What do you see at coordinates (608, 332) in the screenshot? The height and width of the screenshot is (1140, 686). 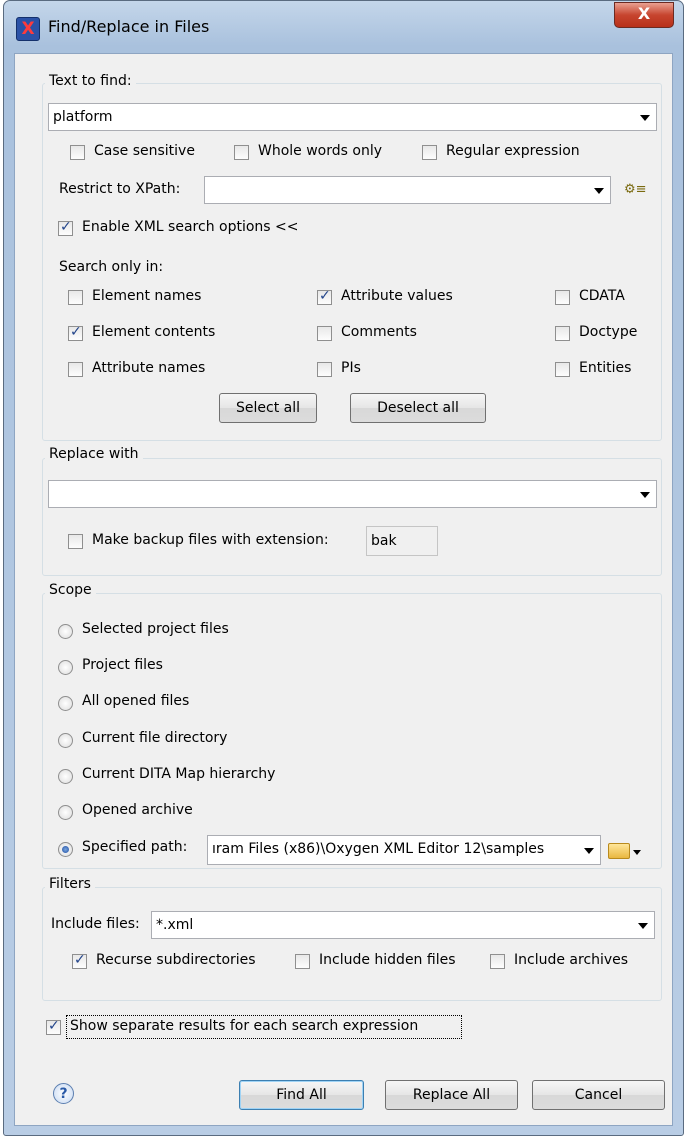 I see `doctype-label: Doctype` at bounding box center [608, 332].